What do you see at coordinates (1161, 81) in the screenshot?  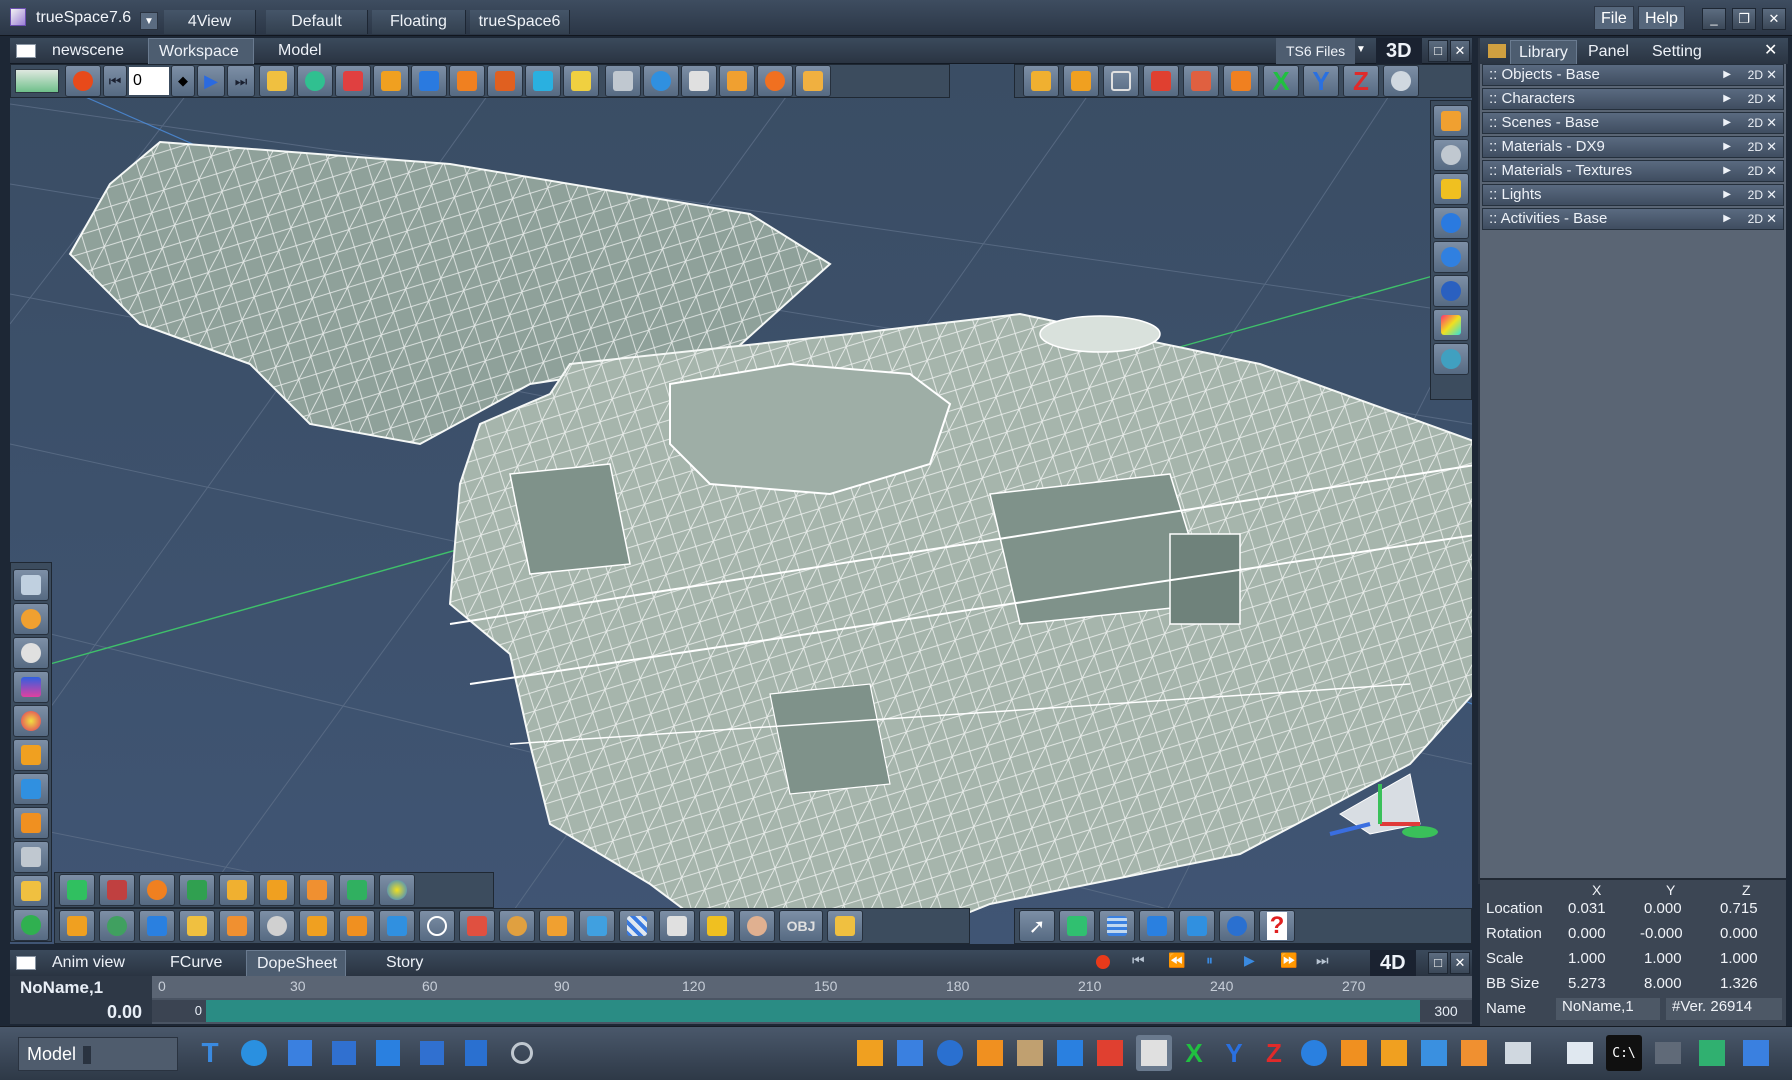 I see `home-icon` at bounding box center [1161, 81].